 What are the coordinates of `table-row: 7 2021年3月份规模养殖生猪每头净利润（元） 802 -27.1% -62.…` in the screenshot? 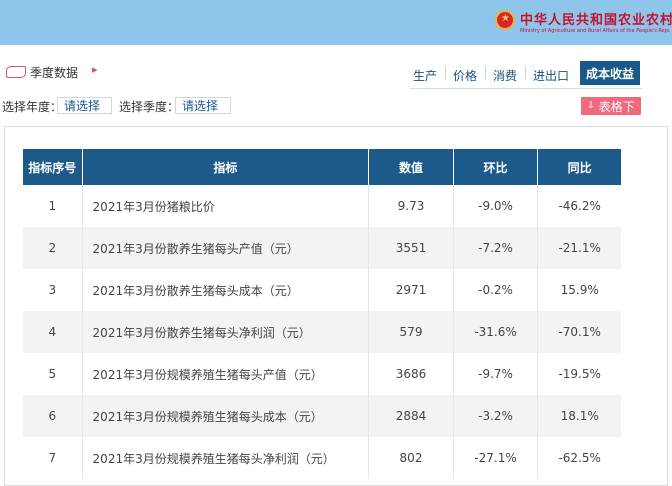 It's located at (322, 458).